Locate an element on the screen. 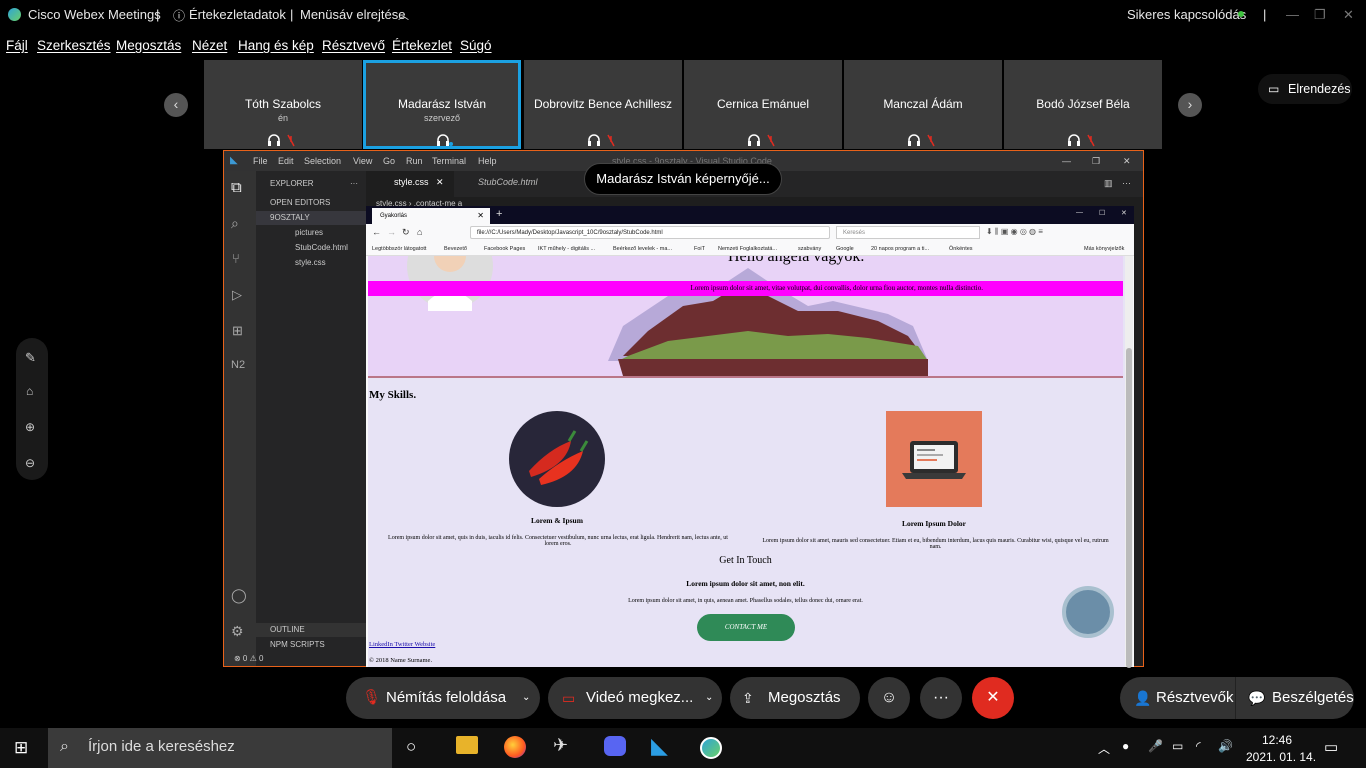 The height and width of the screenshot is (768, 1366). file-explorer-icon is located at coordinates (467, 745).